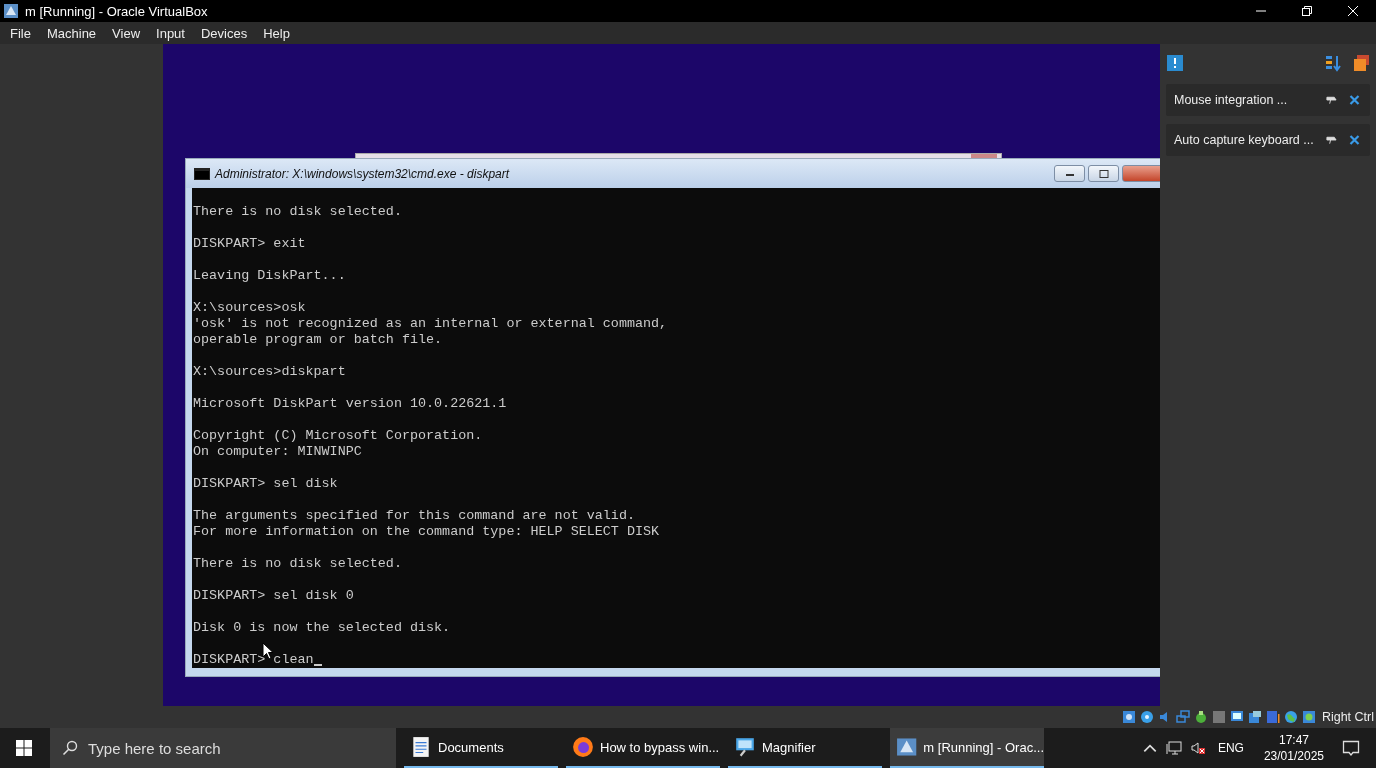 This screenshot has width=1376, height=768. What do you see at coordinates (24, 748) in the screenshot?
I see `windows-logo` at bounding box center [24, 748].